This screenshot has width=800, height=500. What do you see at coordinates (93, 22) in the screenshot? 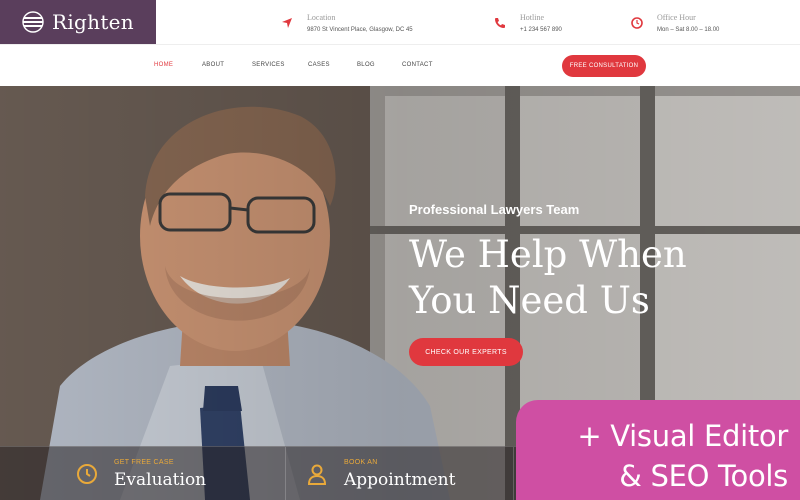
I see `brand-name: Righten` at bounding box center [93, 22].